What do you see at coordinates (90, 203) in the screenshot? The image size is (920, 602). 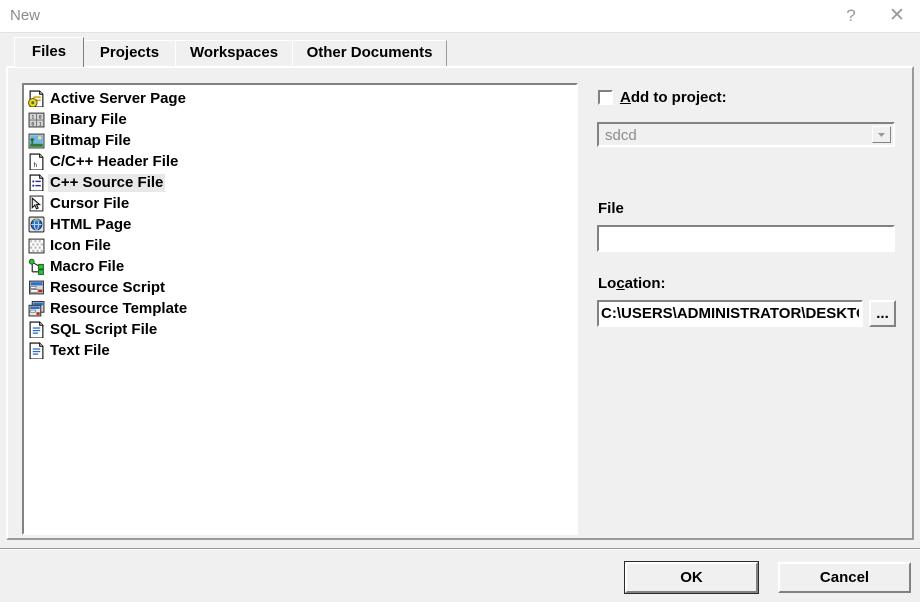 I see `list-item-label: Cursor File` at bounding box center [90, 203].